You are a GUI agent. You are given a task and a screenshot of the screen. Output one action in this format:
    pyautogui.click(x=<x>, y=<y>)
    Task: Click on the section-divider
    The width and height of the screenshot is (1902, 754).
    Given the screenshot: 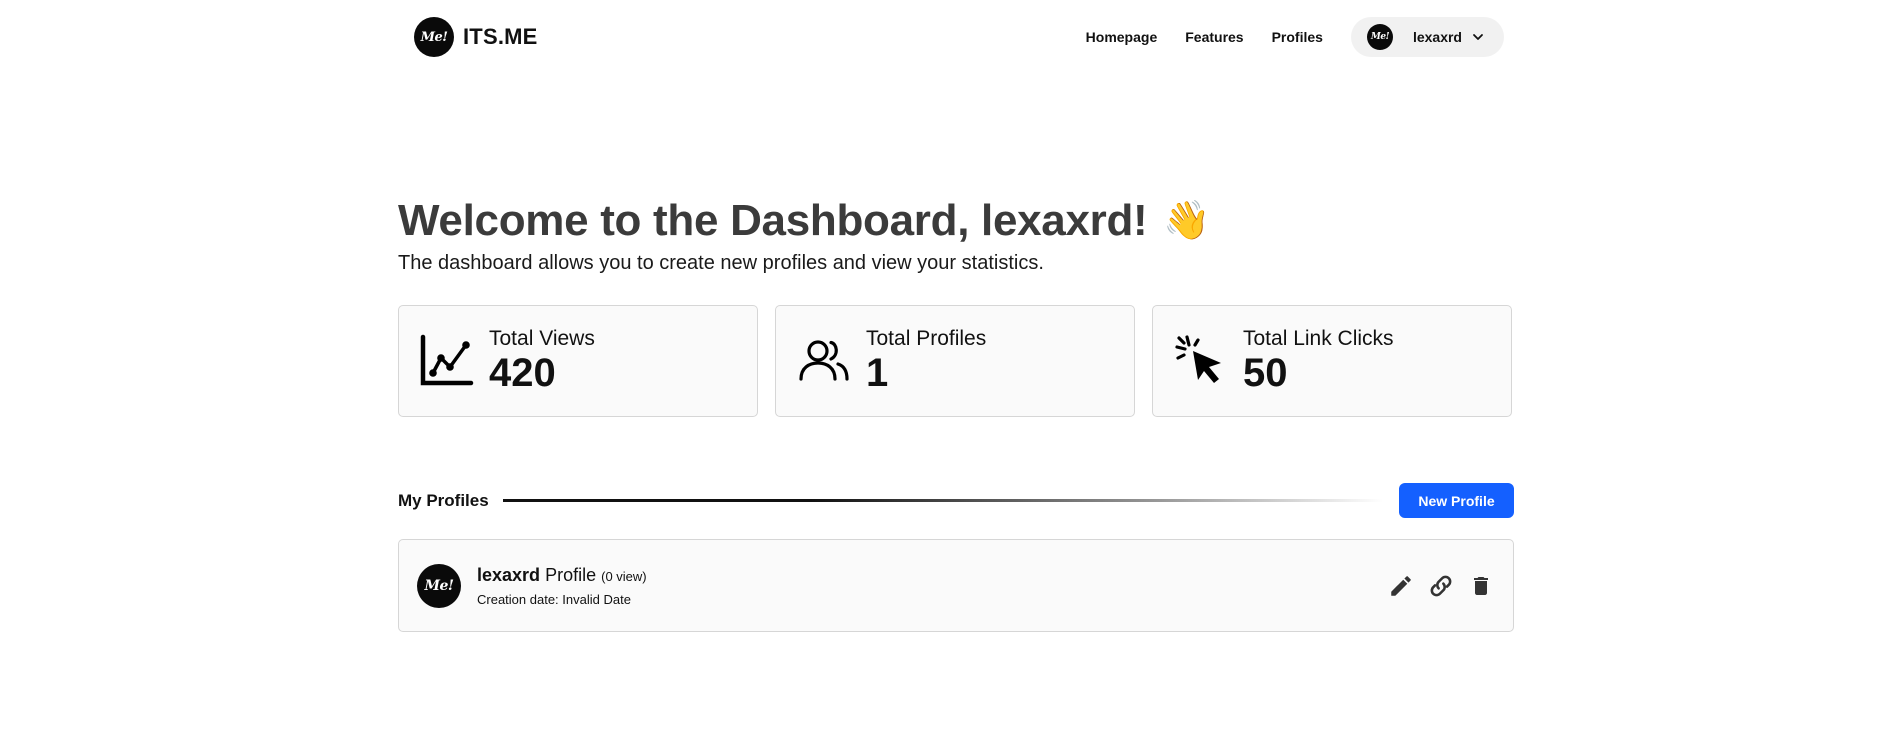 What is the action you would take?
    pyautogui.click(x=942, y=500)
    